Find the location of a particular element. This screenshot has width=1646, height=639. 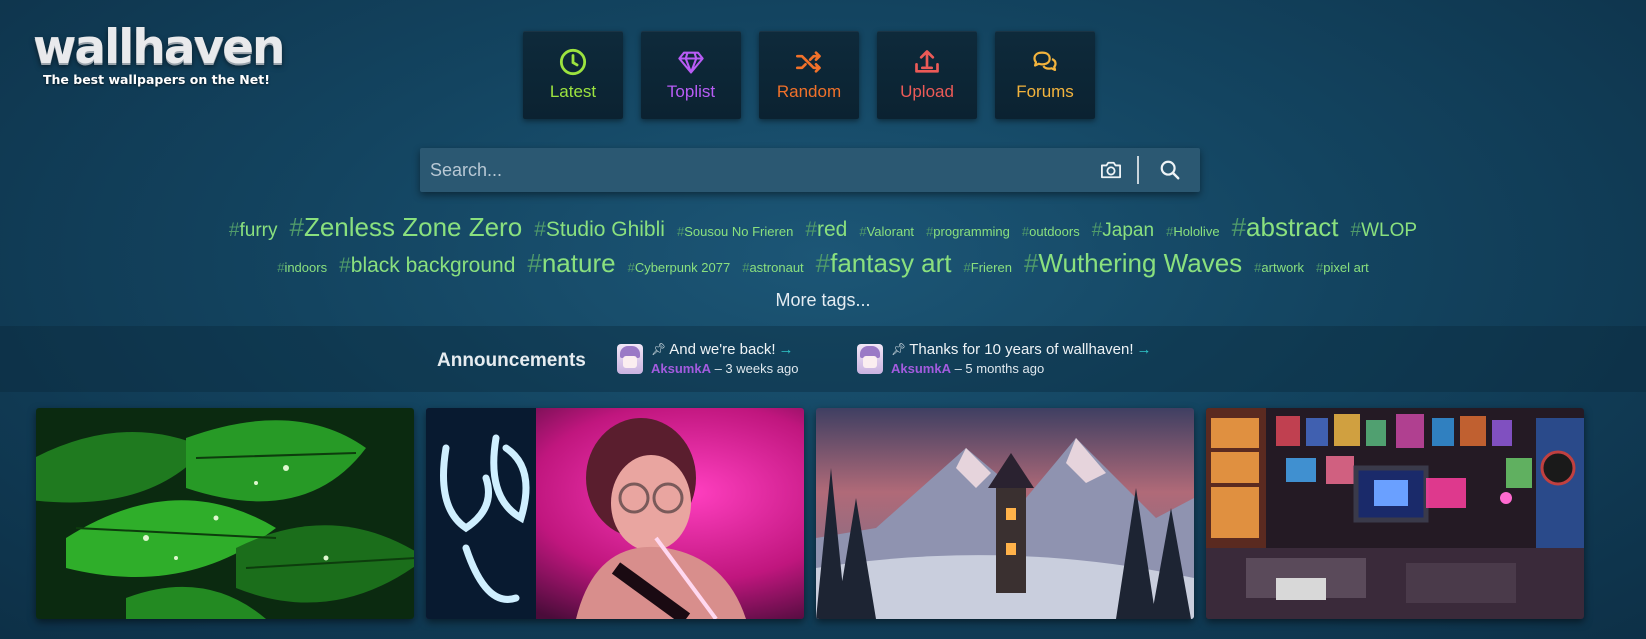

tag-link: #furry is located at coordinates (253, 230).